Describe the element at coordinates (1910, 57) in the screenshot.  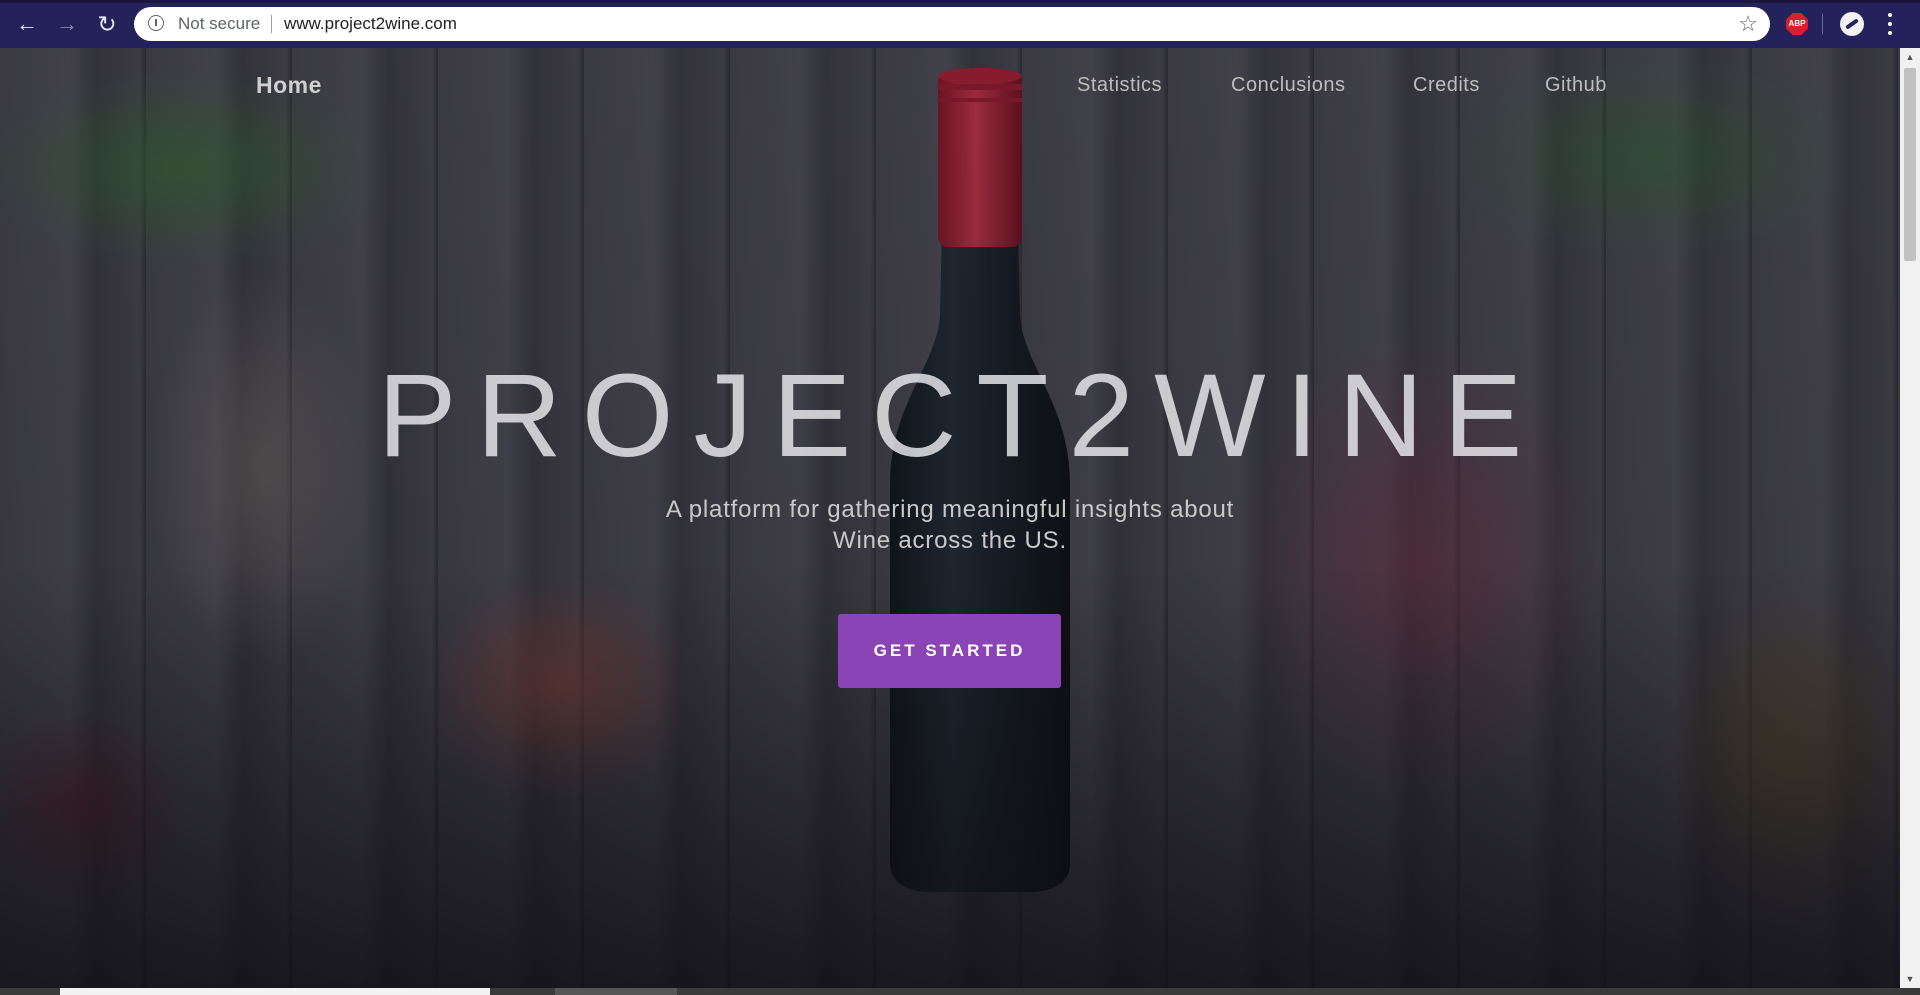
I see `scroll-up-arrow-icon: ▲` at that location.